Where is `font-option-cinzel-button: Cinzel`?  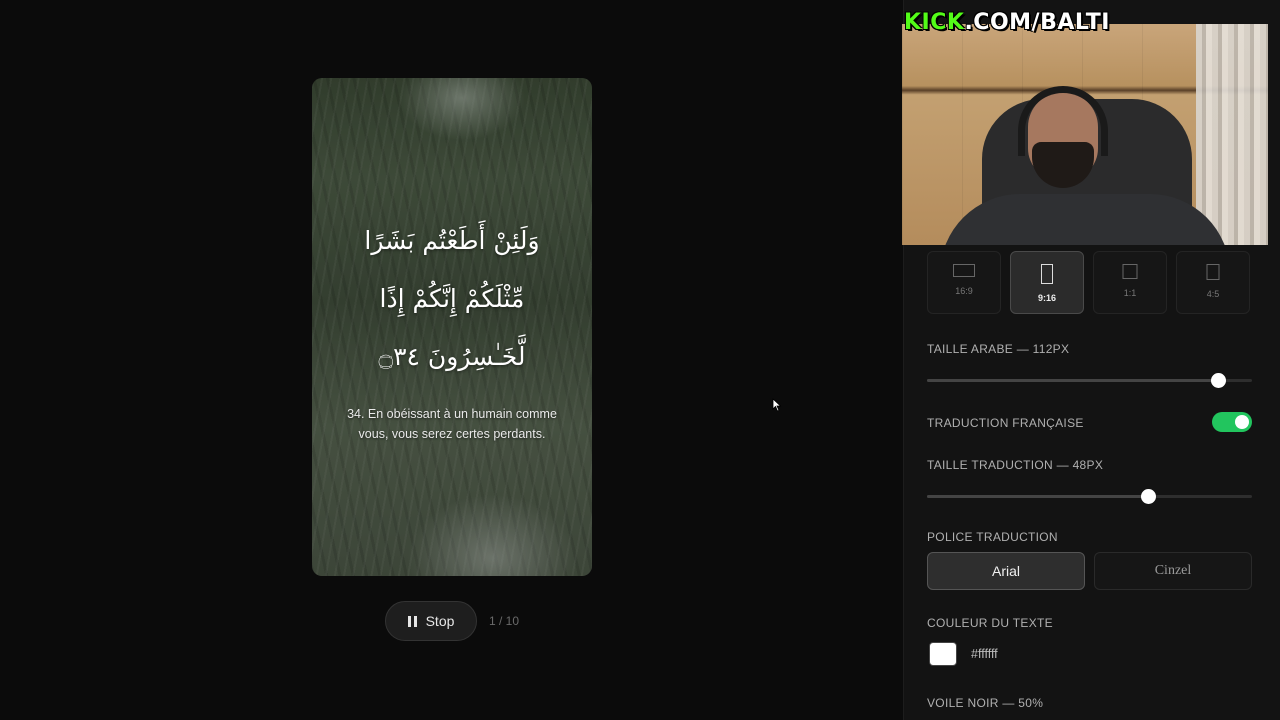 font-option-cinzel-button: Cinzel is located at coordinates (1173, 571).